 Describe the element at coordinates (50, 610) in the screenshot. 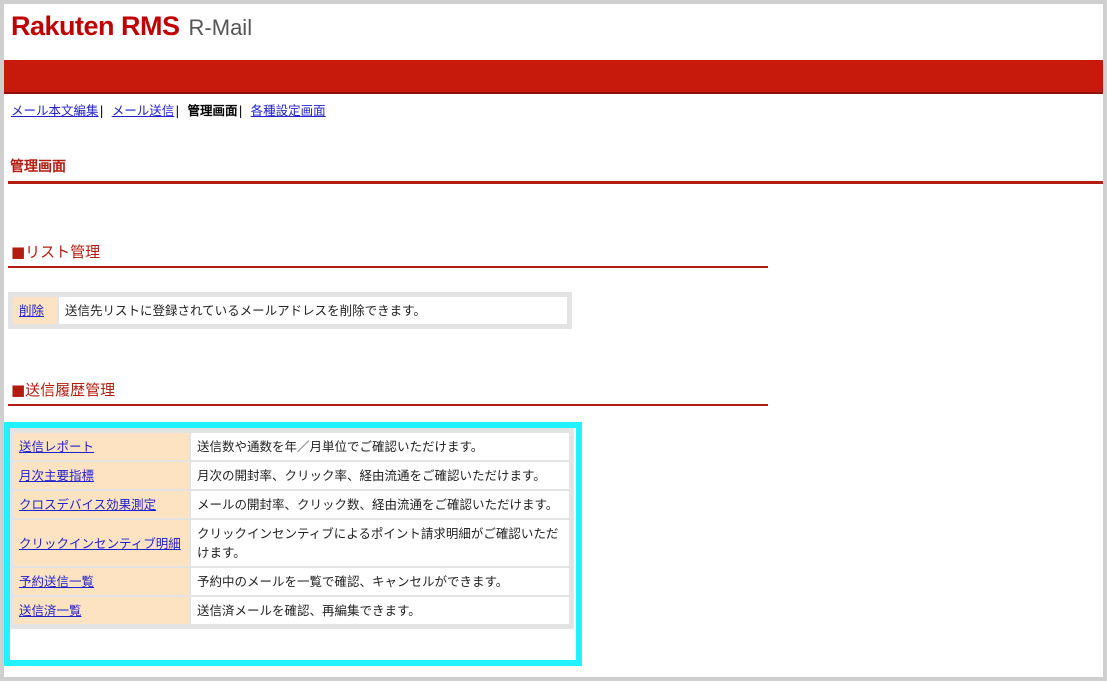

I see `sent-list-link: 送信済一覧` at that location.